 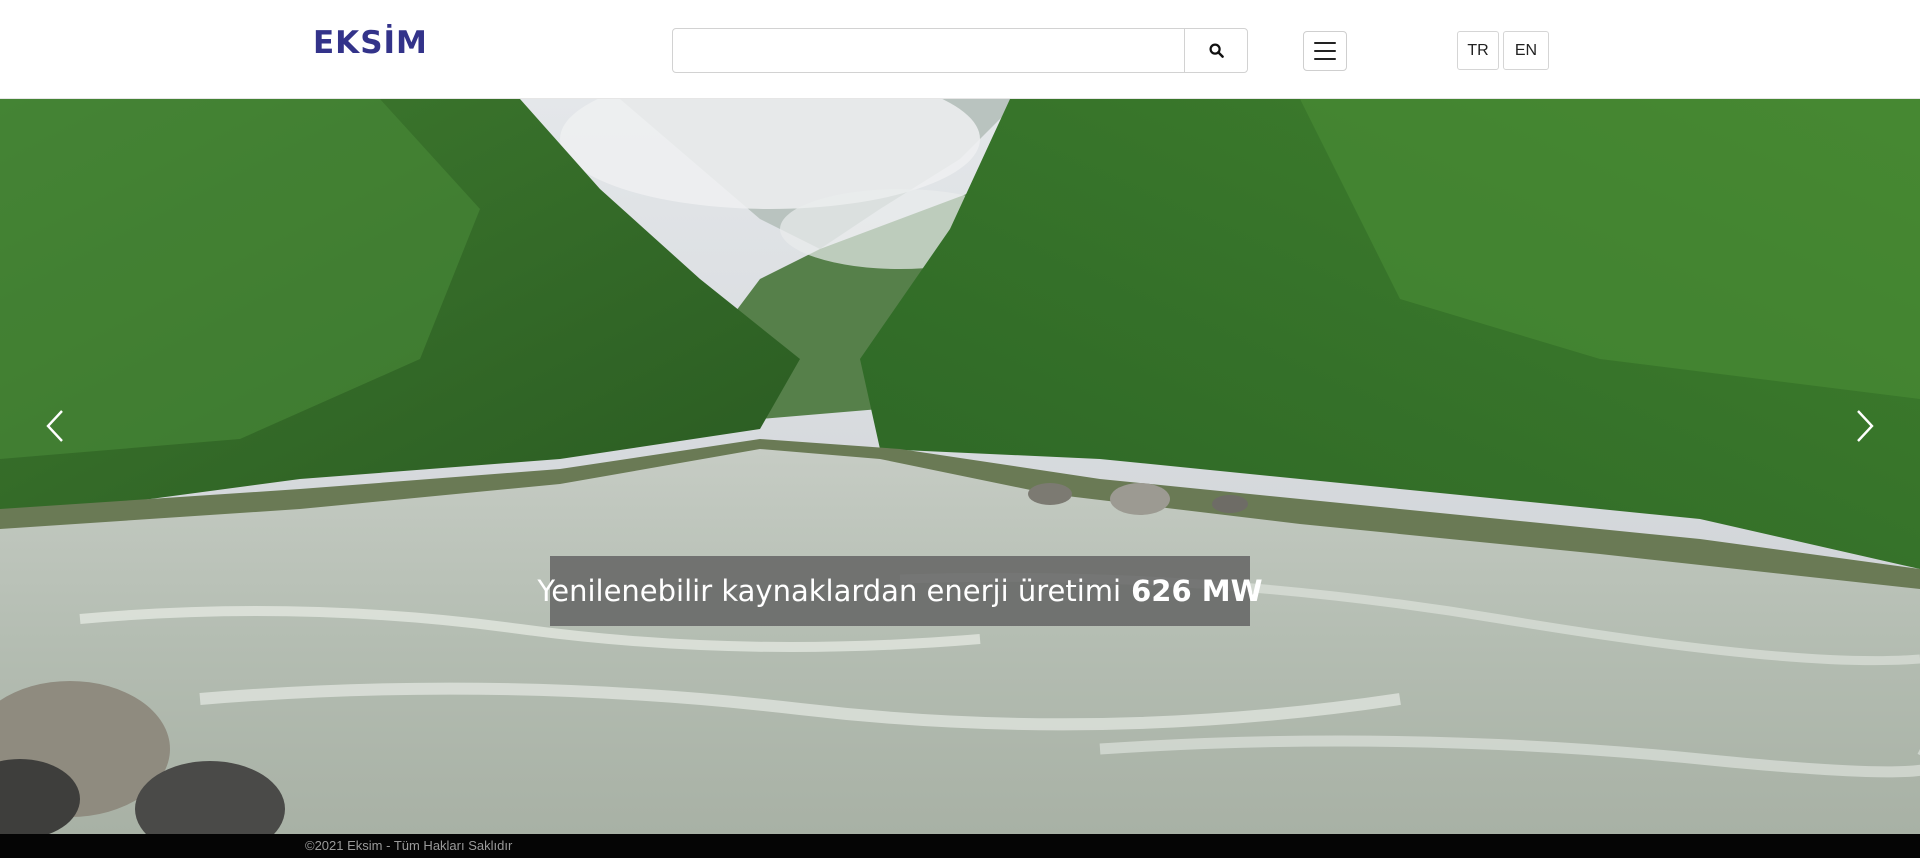 I want to click on logo-text: EKSİM, so click(x=370, y=43).